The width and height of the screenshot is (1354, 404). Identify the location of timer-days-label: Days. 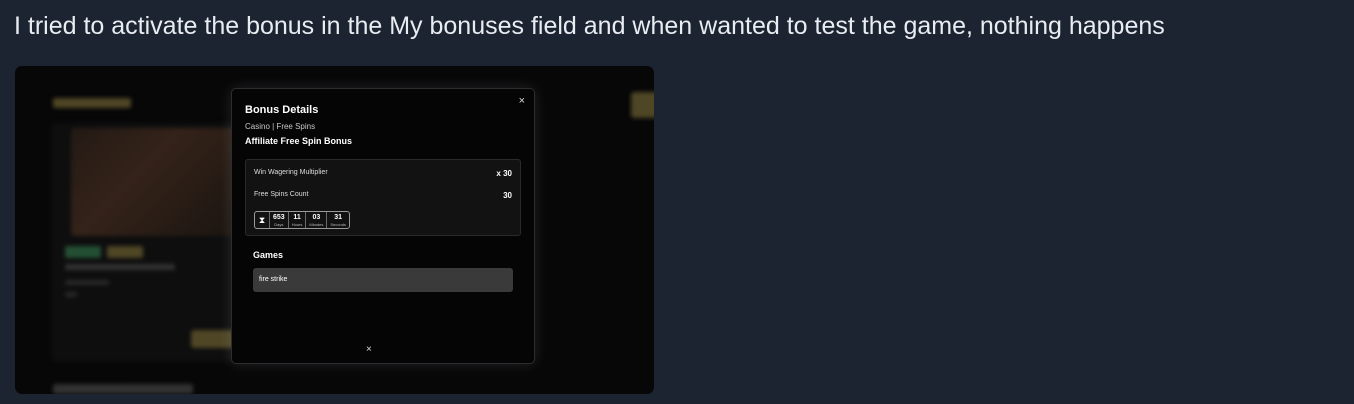
(279, 224).